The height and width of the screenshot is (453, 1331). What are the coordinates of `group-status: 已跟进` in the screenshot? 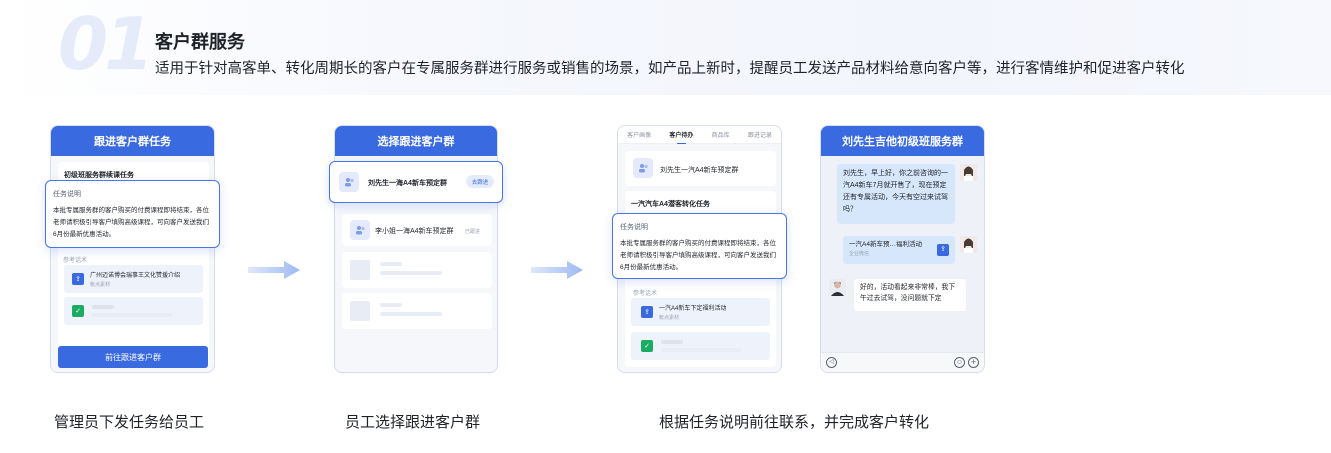 It's located at (472, 232).